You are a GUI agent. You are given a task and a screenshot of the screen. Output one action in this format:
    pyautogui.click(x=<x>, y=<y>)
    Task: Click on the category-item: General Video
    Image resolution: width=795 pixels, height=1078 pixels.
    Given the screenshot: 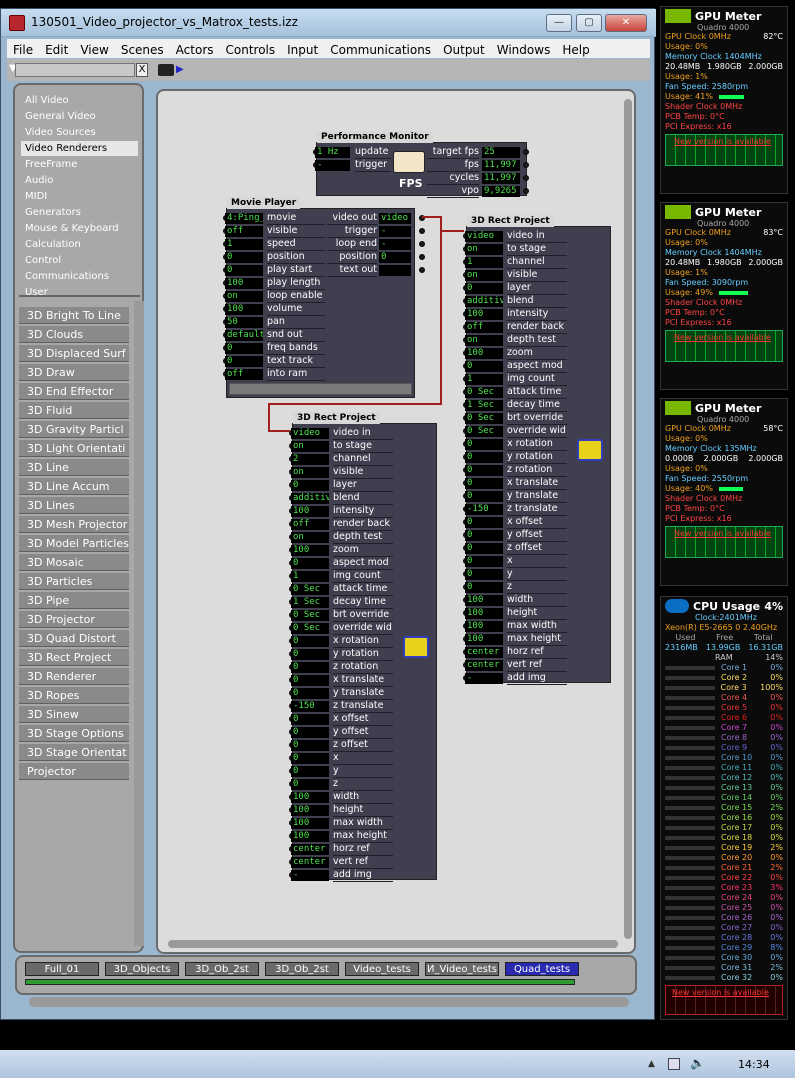 What is the action you would take?
    pyautogui.click(x=79, y=116)
    